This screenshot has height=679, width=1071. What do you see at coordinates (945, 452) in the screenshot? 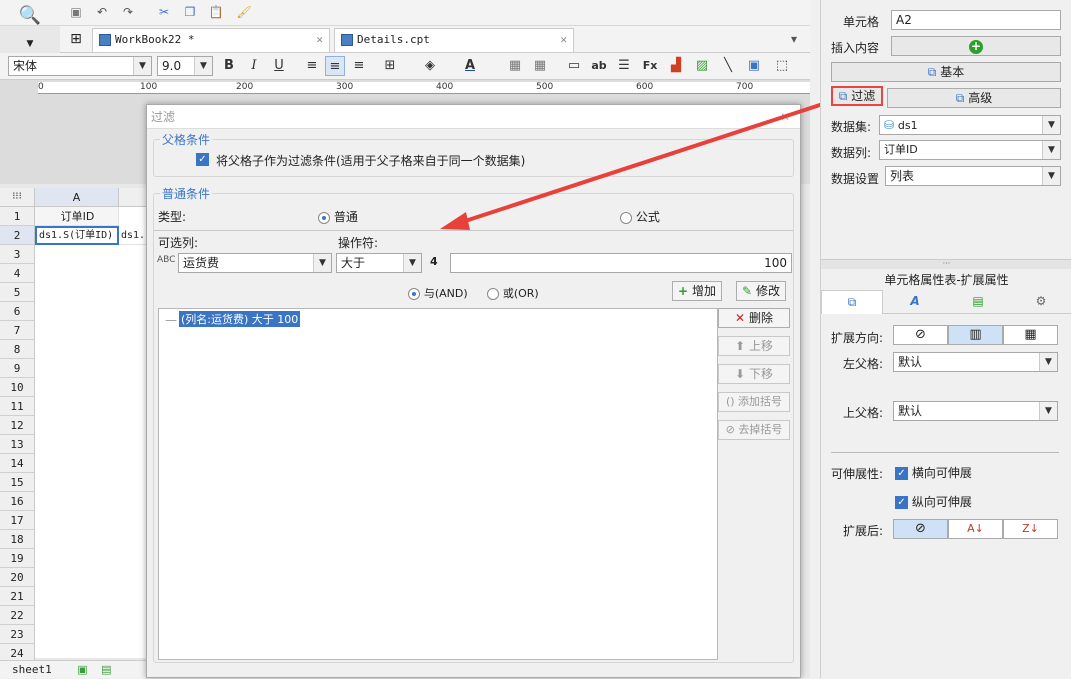
I see `divider` at bounding box center [945, 452].